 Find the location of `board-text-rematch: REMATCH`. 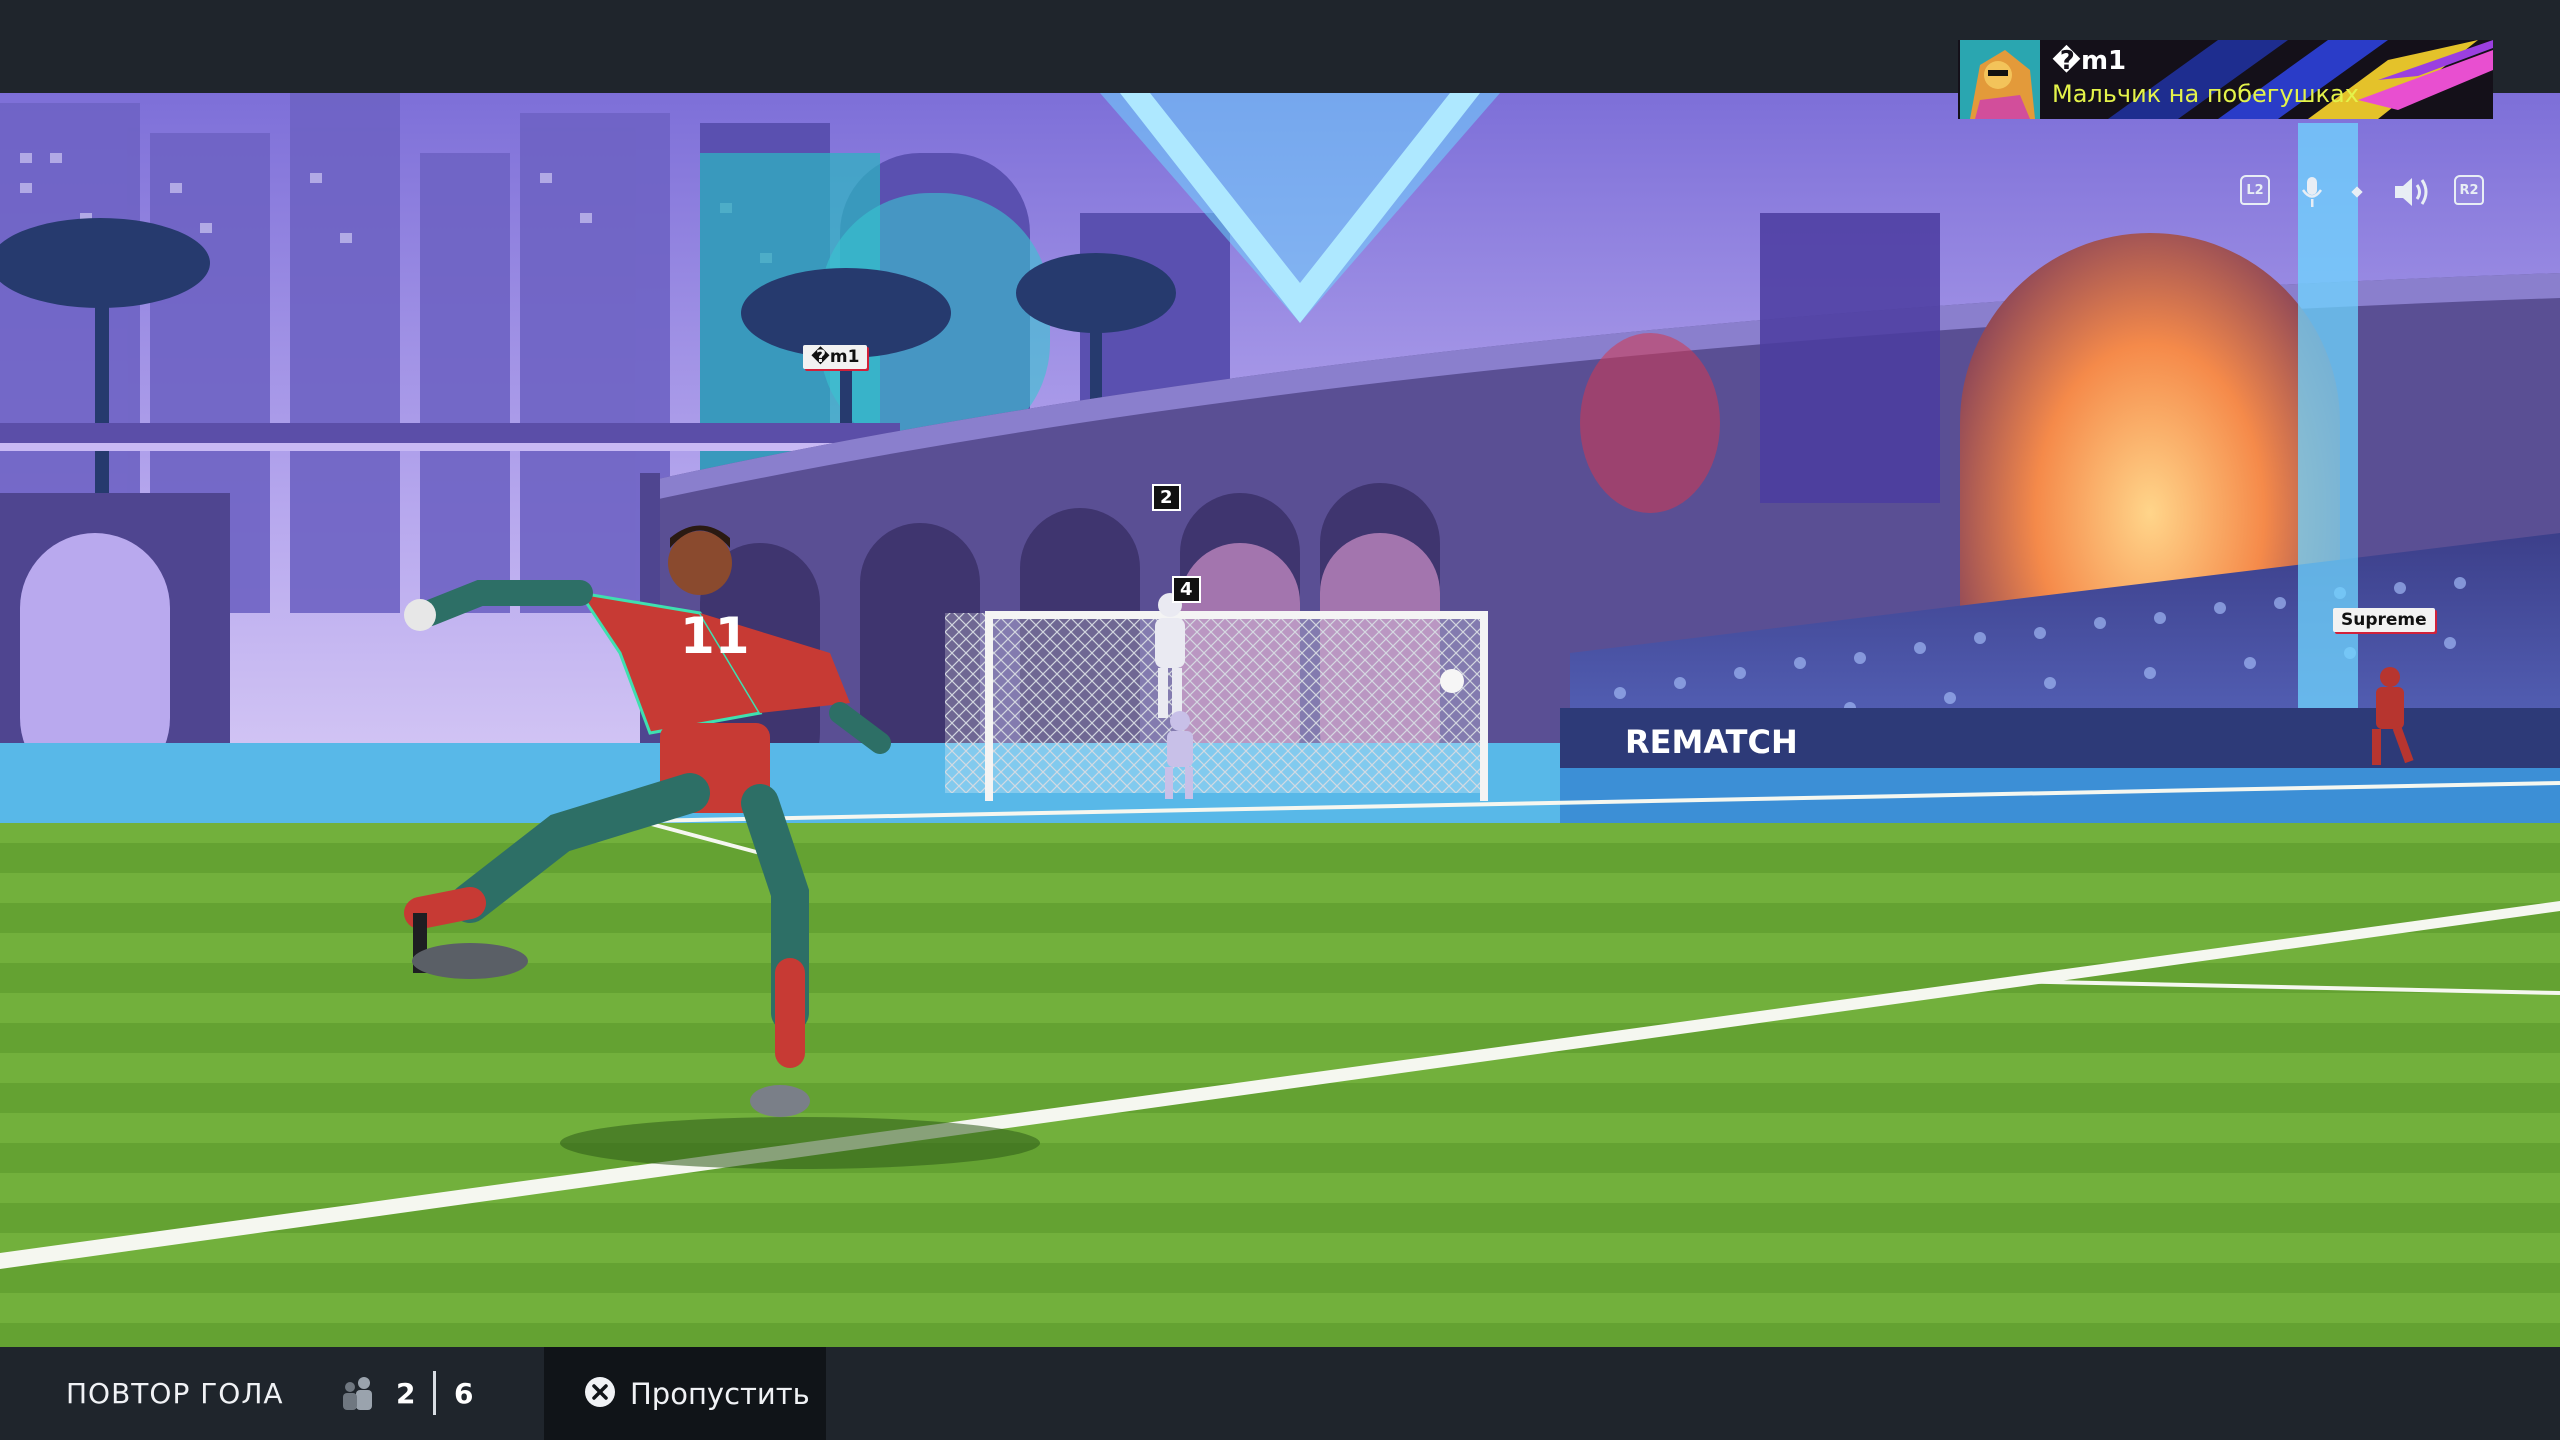

board-text-rematch: REMATCH is located at coordinates (1711, 742).